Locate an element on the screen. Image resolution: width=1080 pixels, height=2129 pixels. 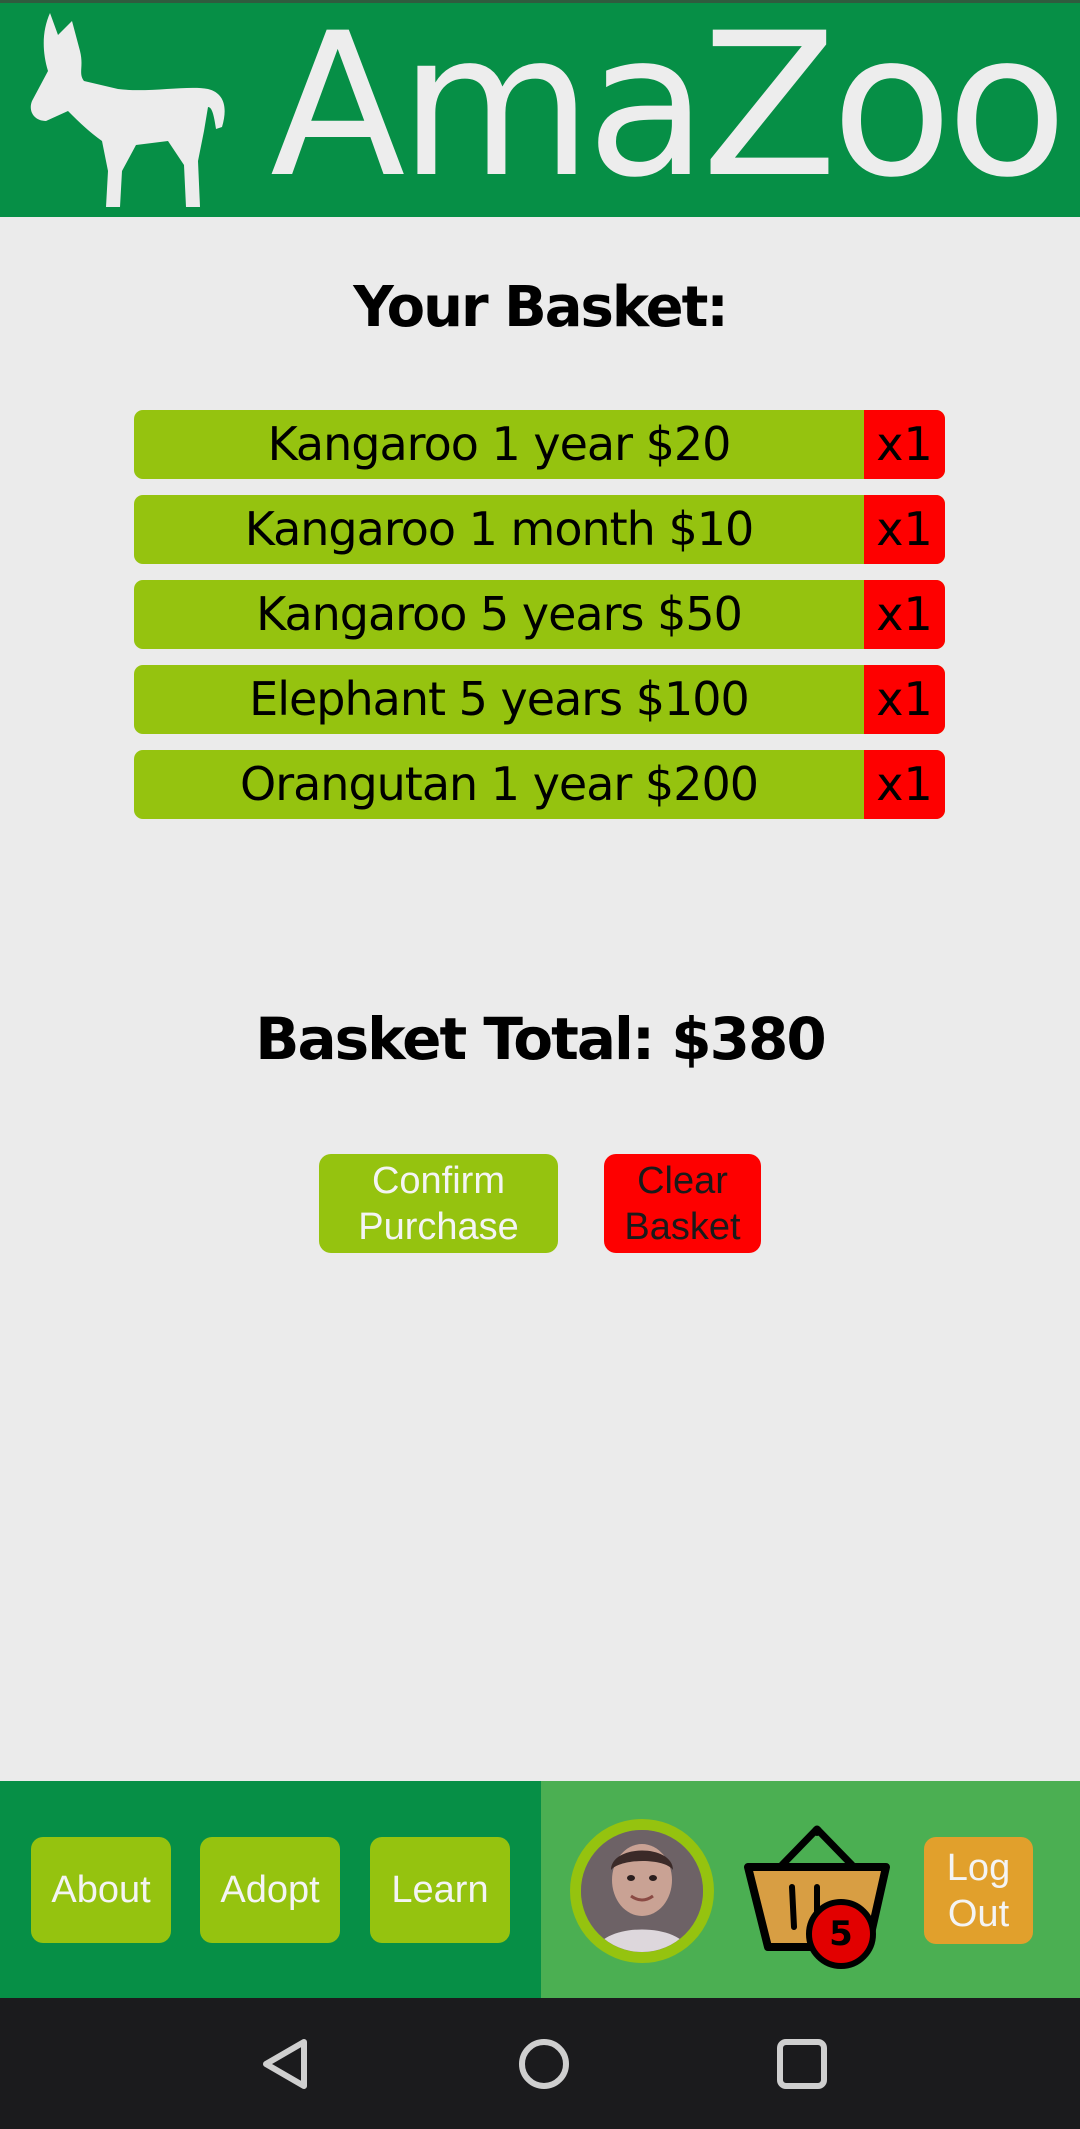
home-icon is located at coordinates (544, 2064).